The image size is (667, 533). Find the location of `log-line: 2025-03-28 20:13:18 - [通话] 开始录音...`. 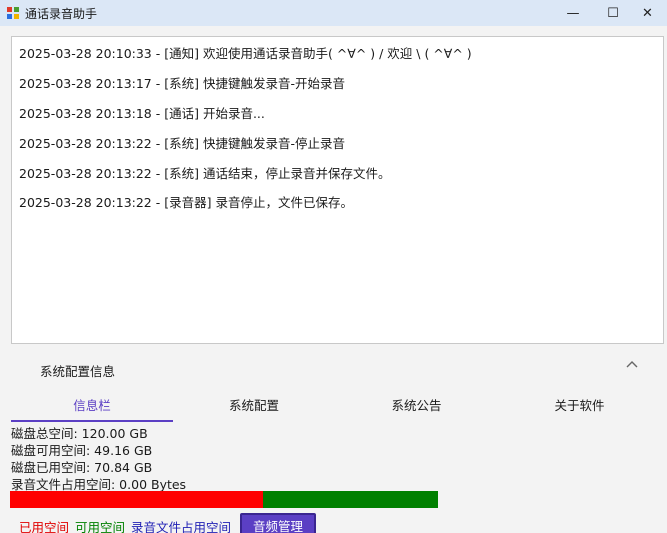

log-line: 2025-03-28 20:13:18 - [通话] 开始录音... is located at coordinates (142, 113).